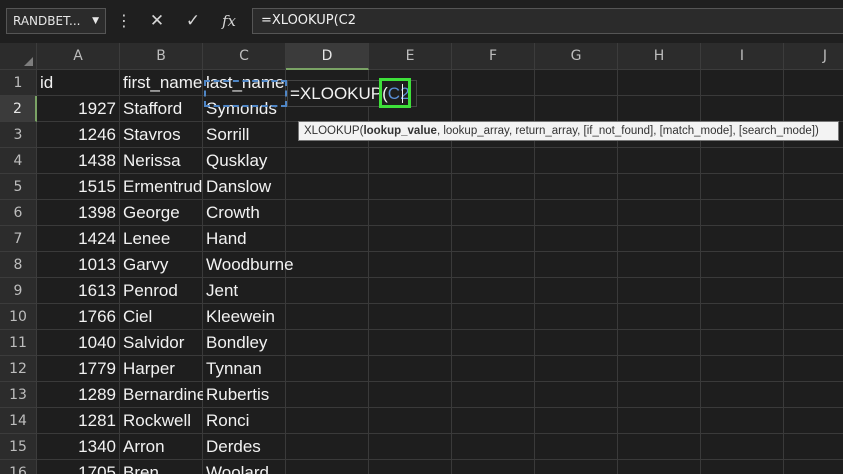 The width and height of the screenshot is (843, 474). I want to click on cell-b15: Arron, so click(161, 447).